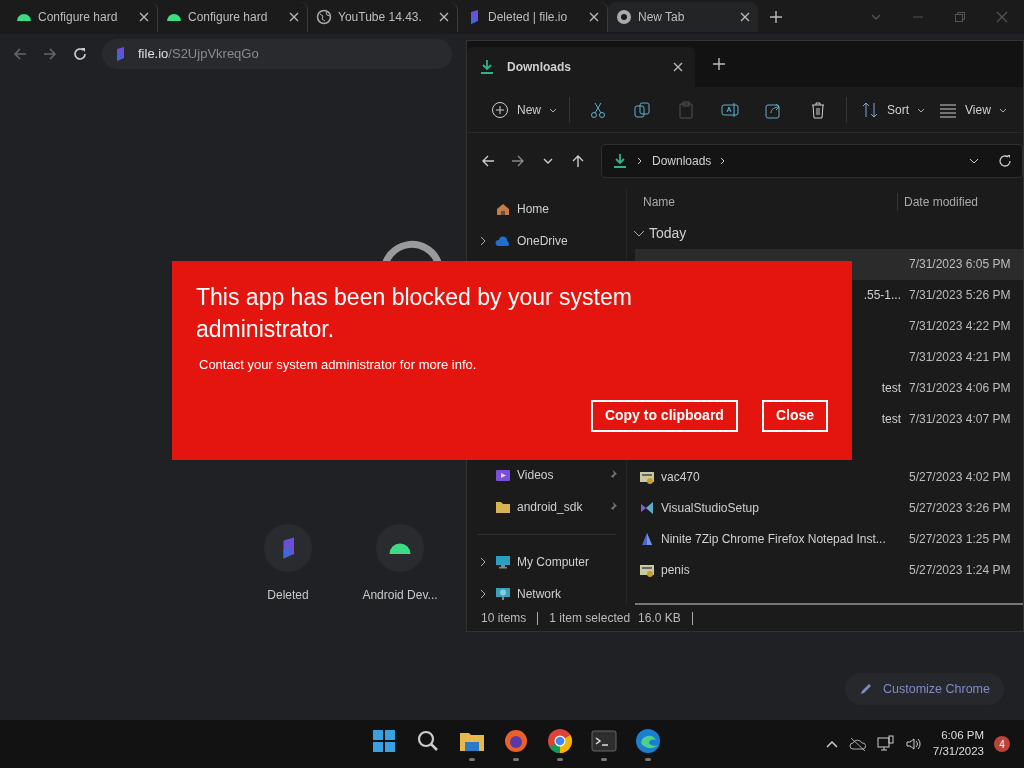  What do you see at coordinates (590, 618) in the screenshot?
I see `selection-info: 1 item selected` at bounding box center [590, 618].